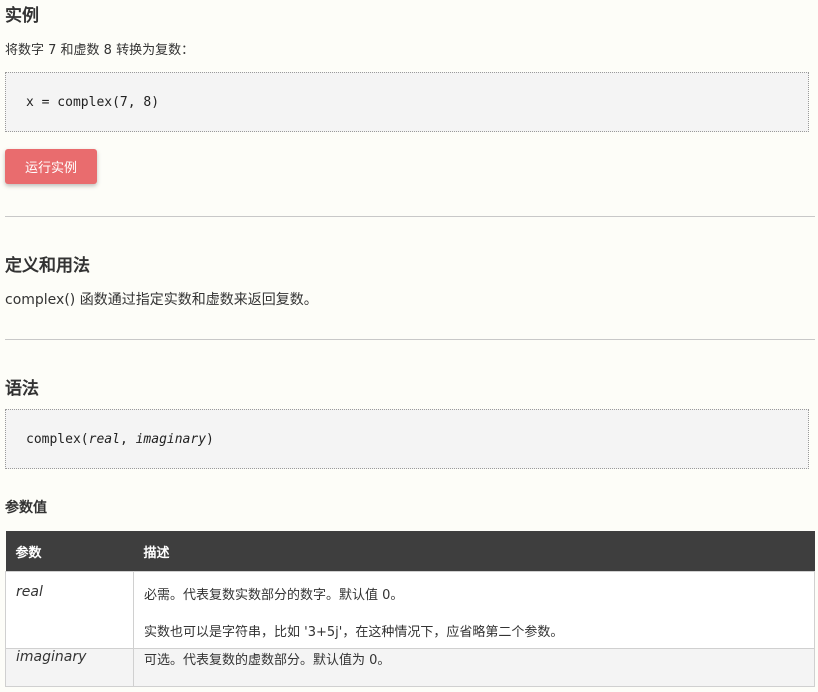 This screenshot has width=818, height=692. I want to click on column-header: 描述, so click(474, 551).